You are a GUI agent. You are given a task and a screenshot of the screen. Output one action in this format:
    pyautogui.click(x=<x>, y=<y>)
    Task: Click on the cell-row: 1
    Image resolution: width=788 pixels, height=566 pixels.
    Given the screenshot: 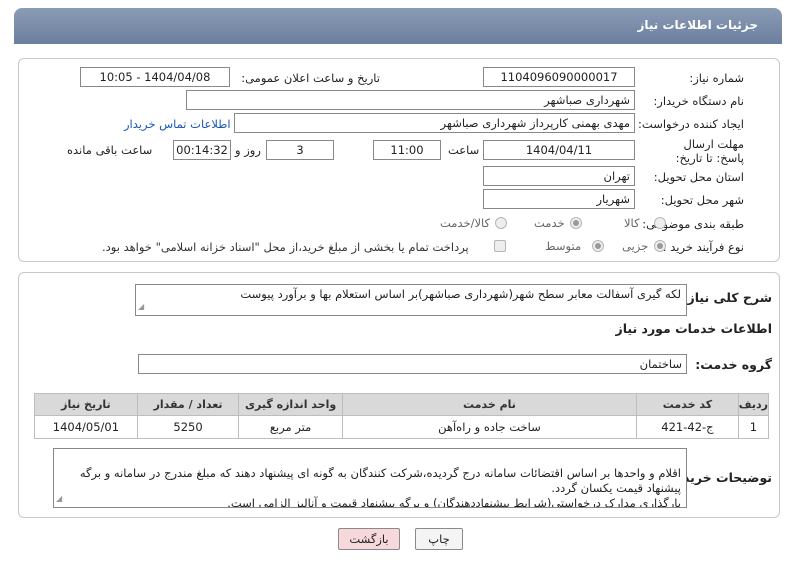 What is the action you would take?
    pyautogui.click(x=753, y=427)
    